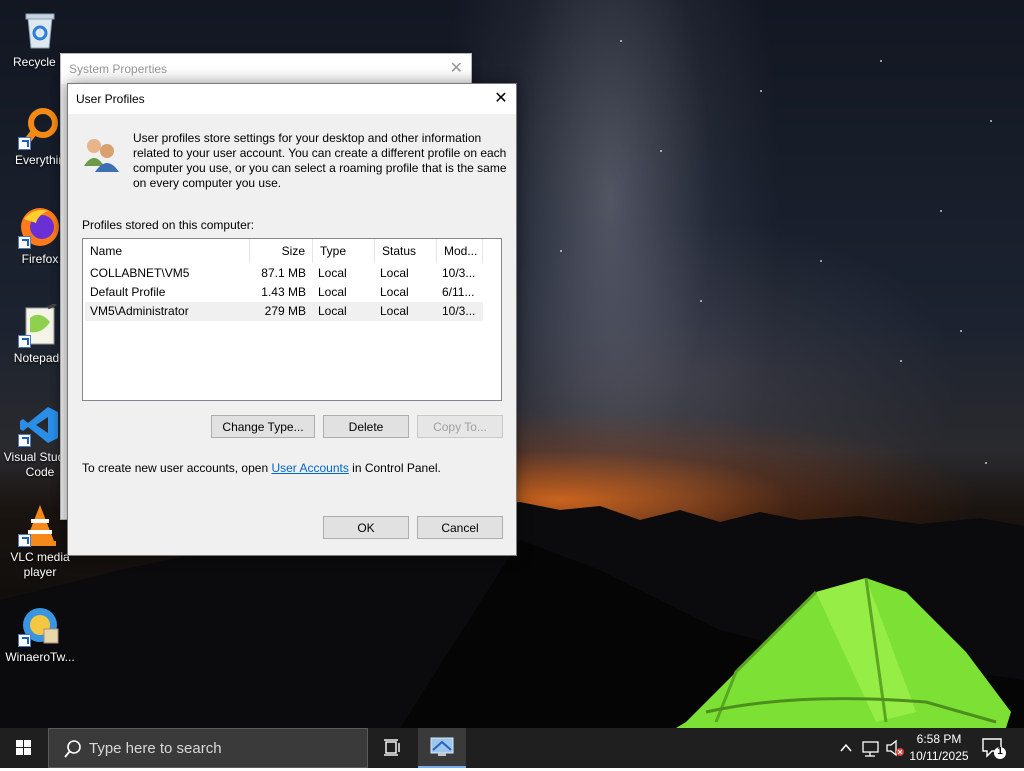  I want to click on cell-name: COLLABNET\VM5, so click(140, 273).